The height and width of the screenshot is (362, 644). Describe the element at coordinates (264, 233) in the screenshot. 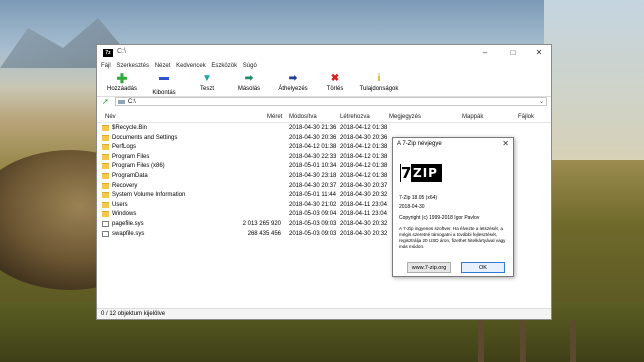

I see `cell-size: 268 435 456` at that location.